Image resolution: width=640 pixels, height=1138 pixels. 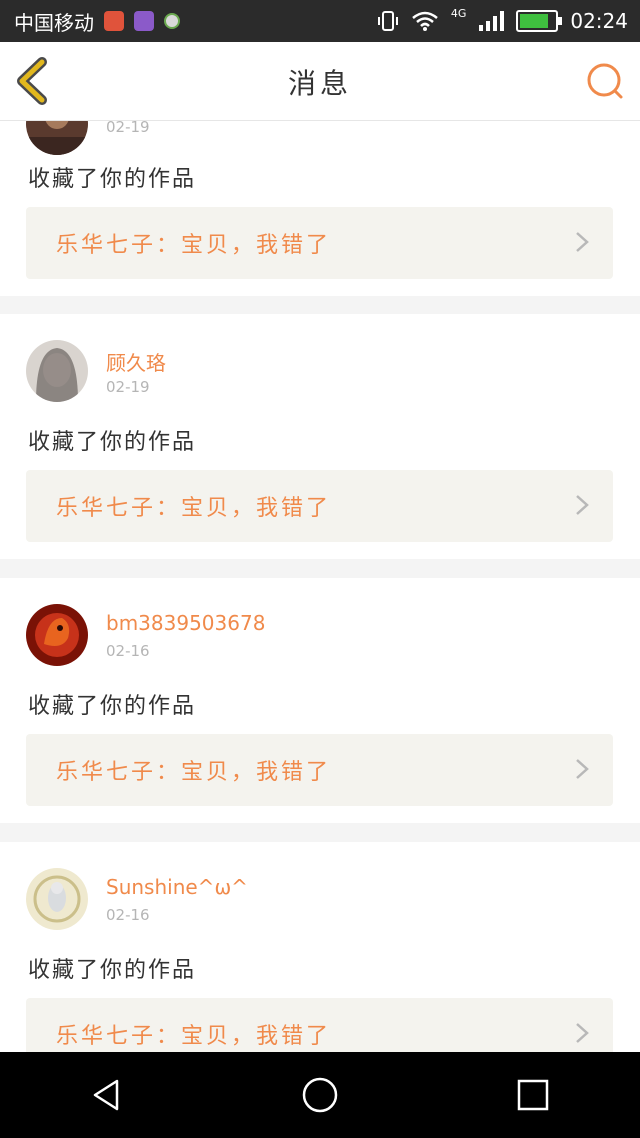 I want to click on status-bar: 中国移动 4G 02:24, so click(x=320, y=21).